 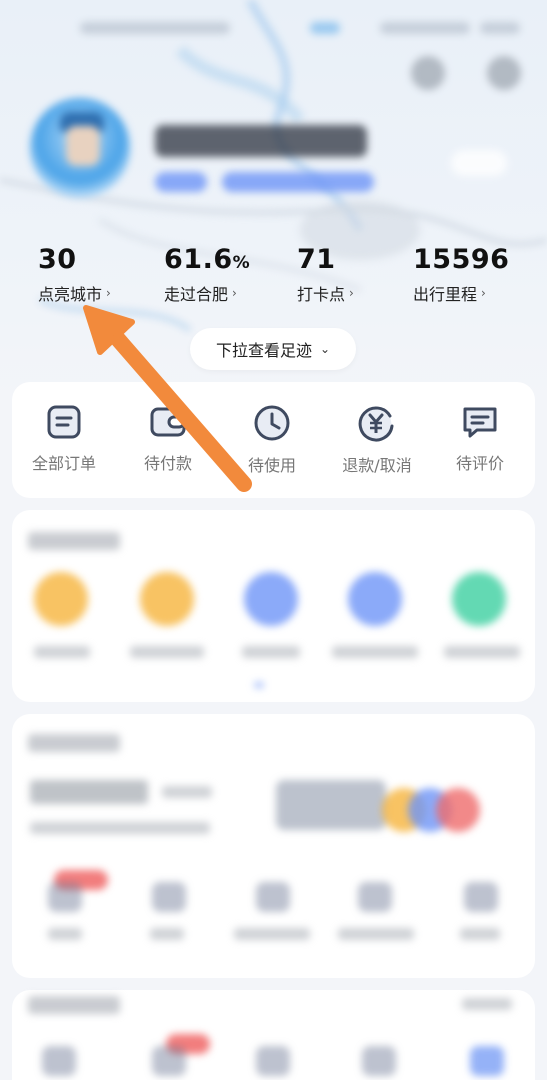 I want to click on stat-label: 走过合肥, so click(x=196, y=294).